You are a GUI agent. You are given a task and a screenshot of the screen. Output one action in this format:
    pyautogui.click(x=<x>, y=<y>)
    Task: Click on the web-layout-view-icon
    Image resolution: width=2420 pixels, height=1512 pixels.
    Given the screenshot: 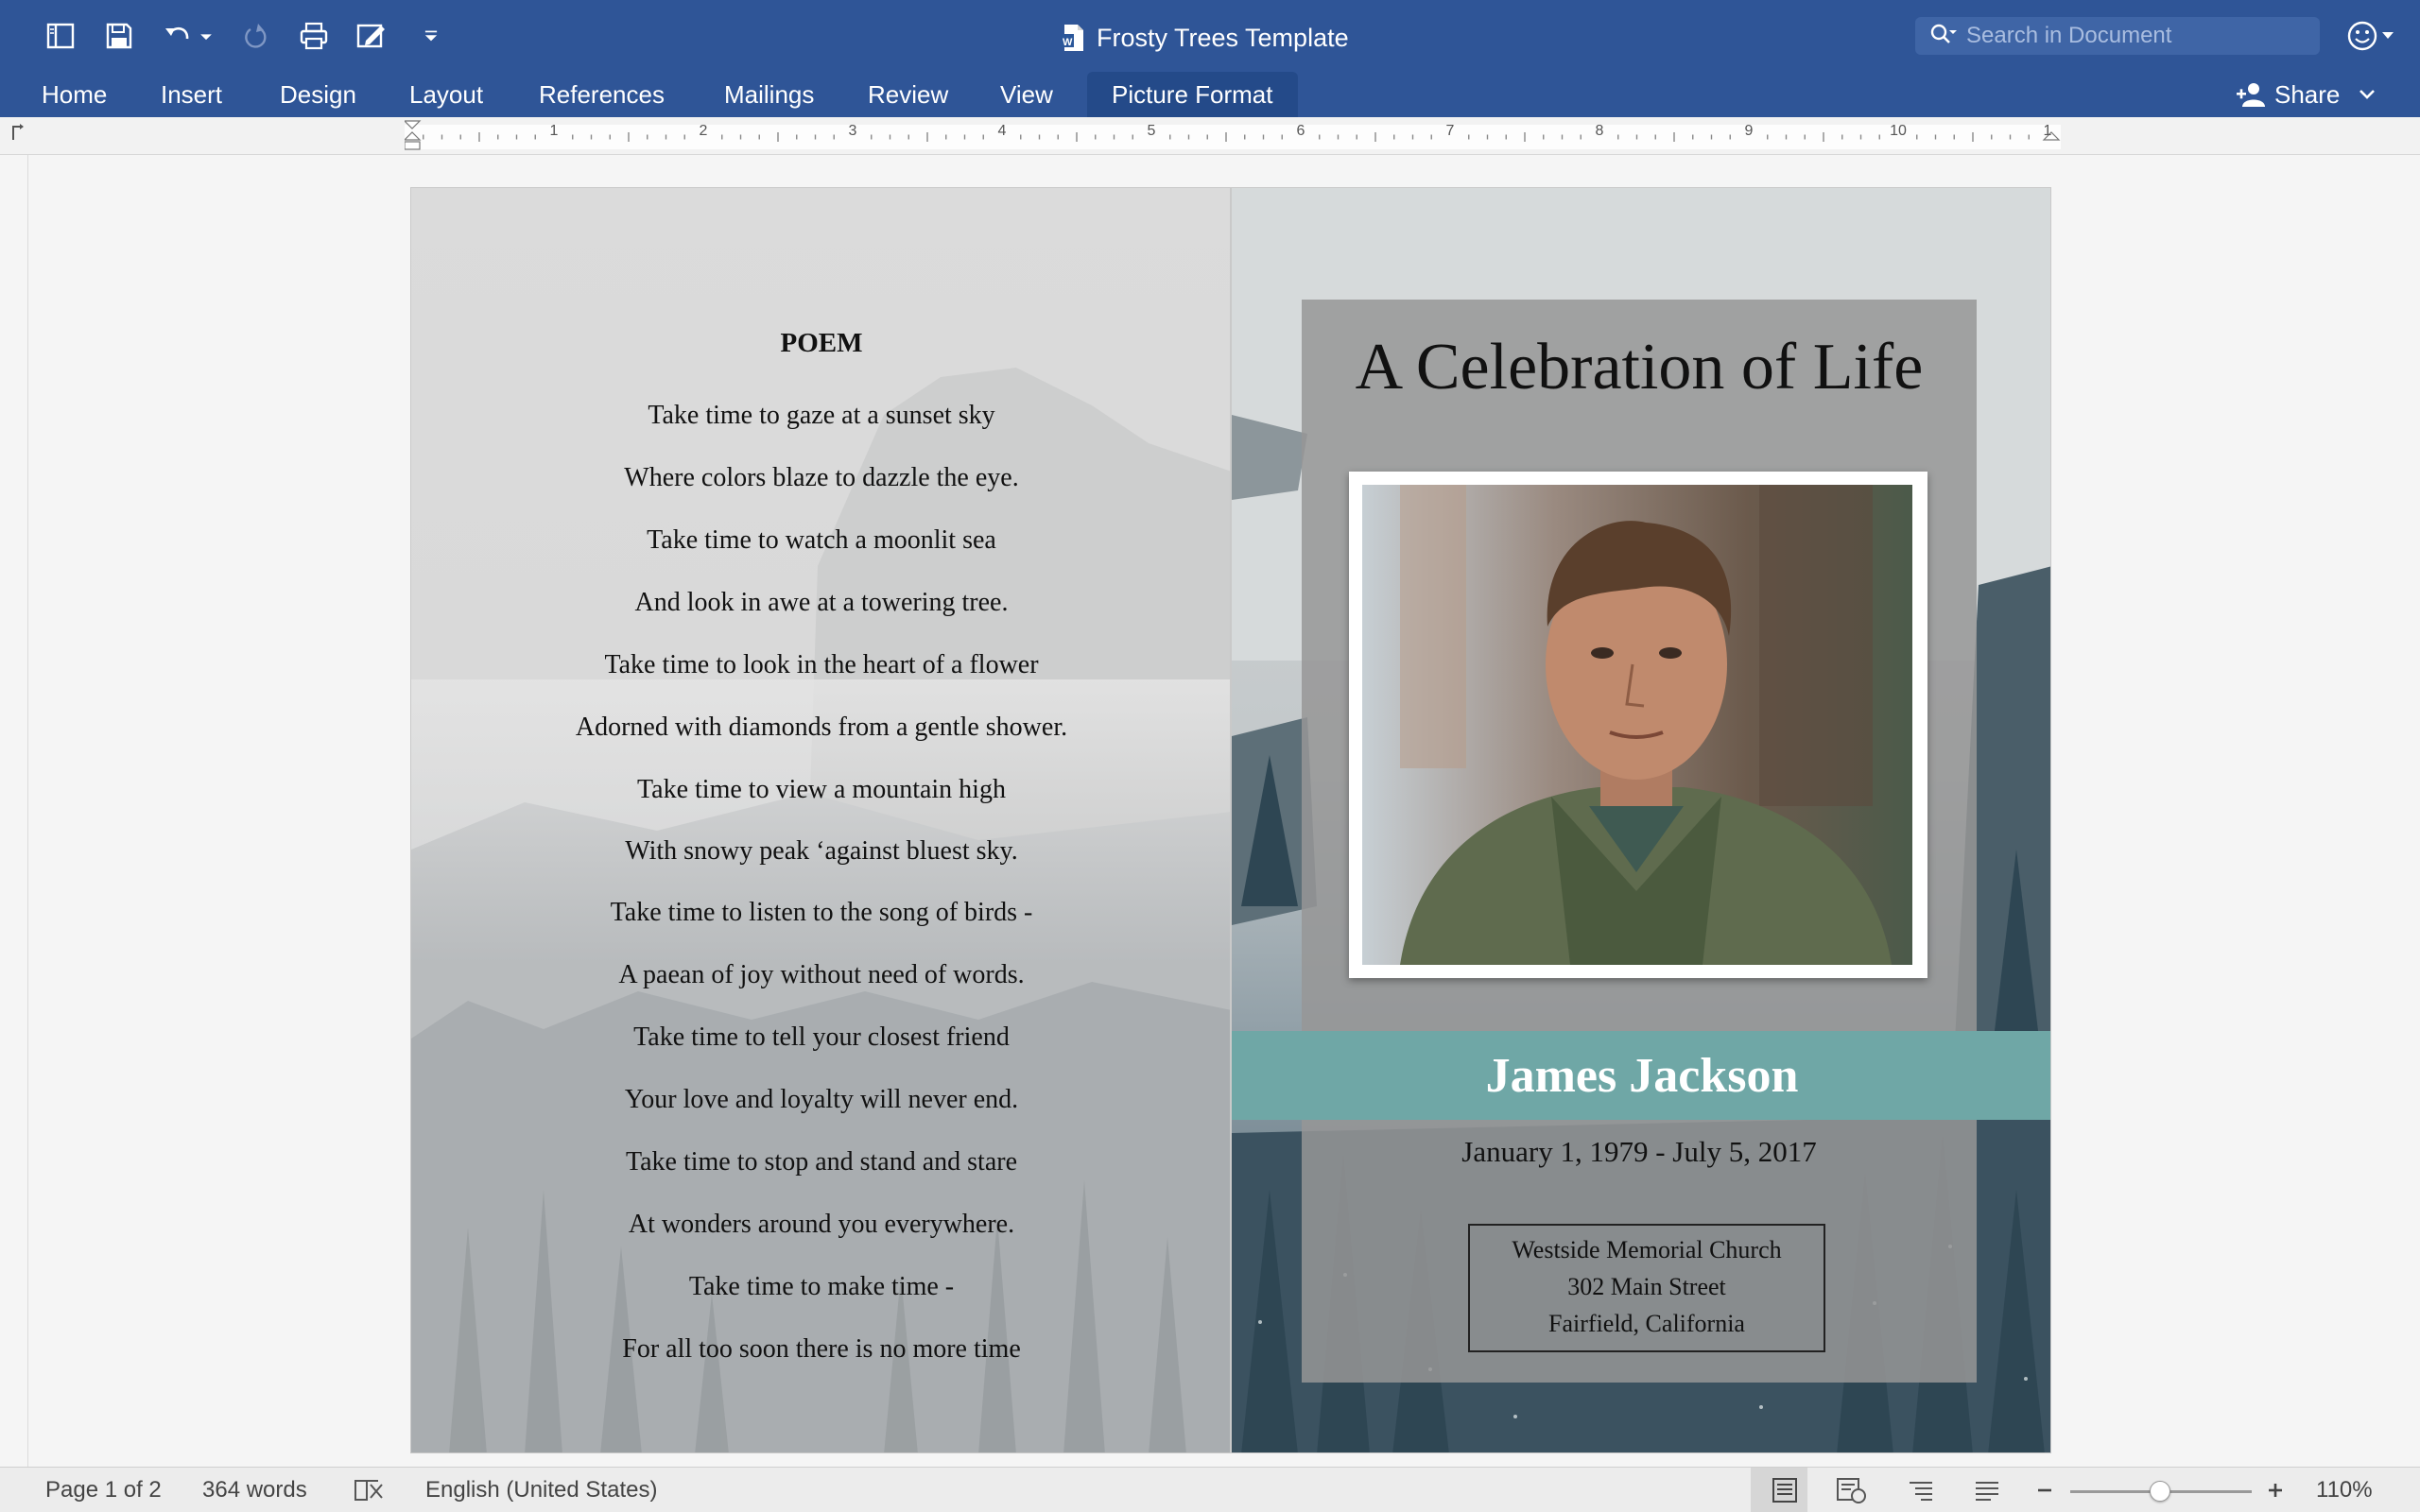 What is the action you would take?
    pyautogui.click(x=1851, y=1490)
    